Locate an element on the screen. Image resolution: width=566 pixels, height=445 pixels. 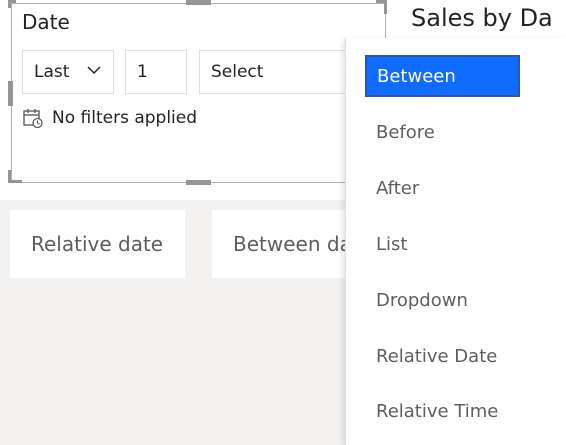
menu-item-after: After is located at coordinates (443, 188).